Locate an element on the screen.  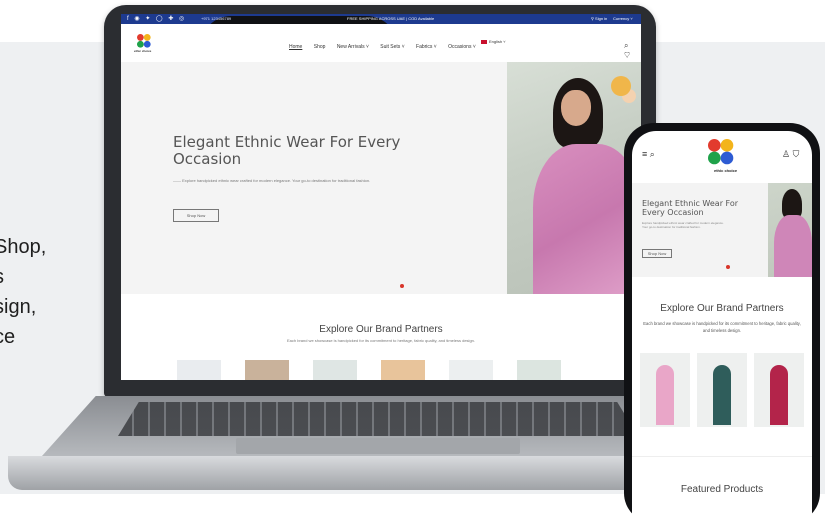
model-face is located at coordinates (576, 108).